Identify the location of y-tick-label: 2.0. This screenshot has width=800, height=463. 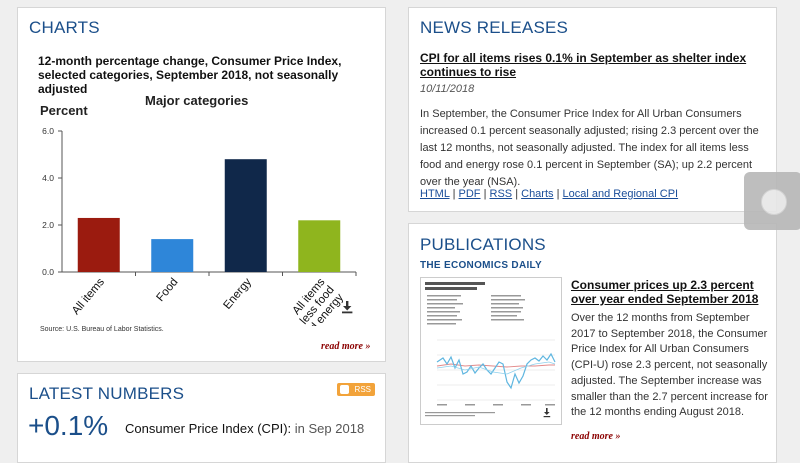
(48, 225).